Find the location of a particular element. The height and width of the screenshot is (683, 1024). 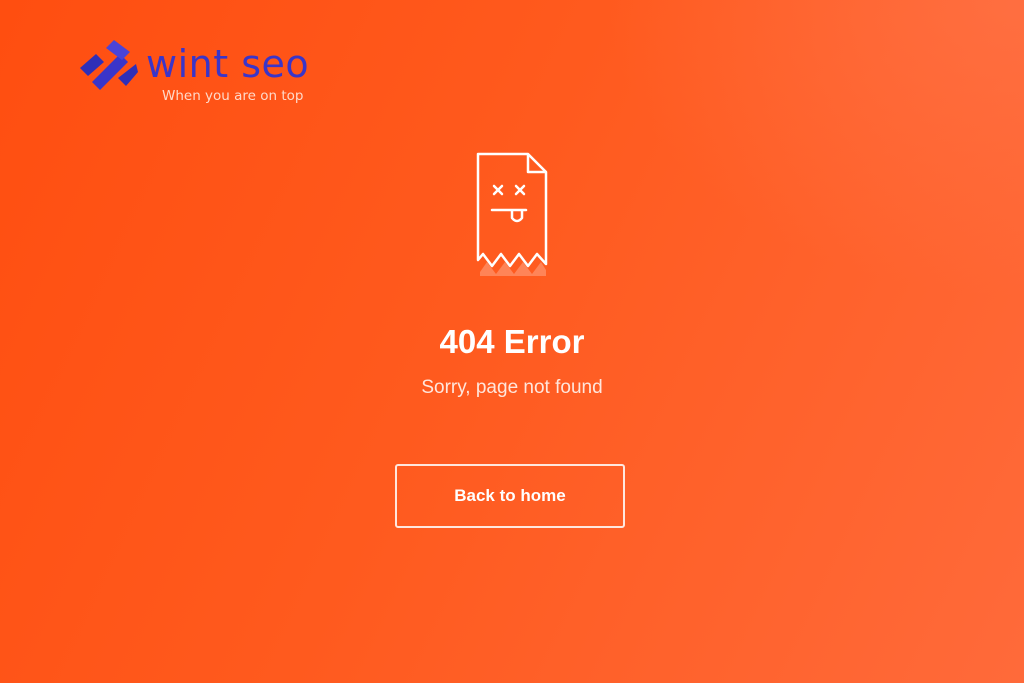

brand-name: wint seo is located at coordinates (228, 64).